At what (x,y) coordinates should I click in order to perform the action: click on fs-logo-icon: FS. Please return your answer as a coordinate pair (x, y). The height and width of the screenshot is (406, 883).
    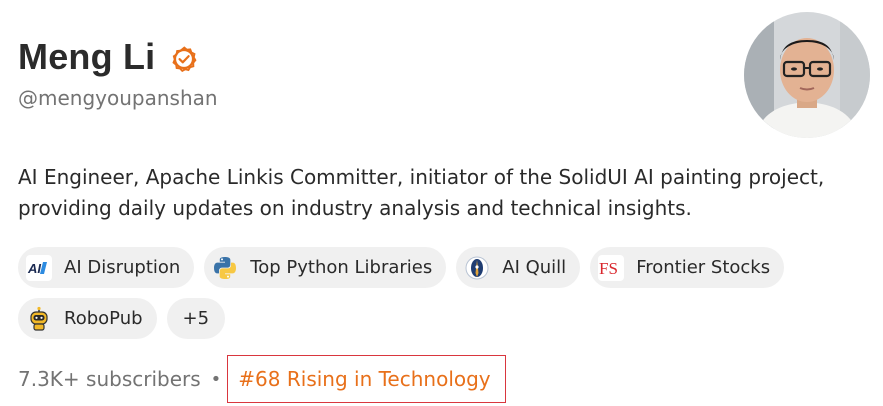
    Looking at the image, I should click on (611, 267).